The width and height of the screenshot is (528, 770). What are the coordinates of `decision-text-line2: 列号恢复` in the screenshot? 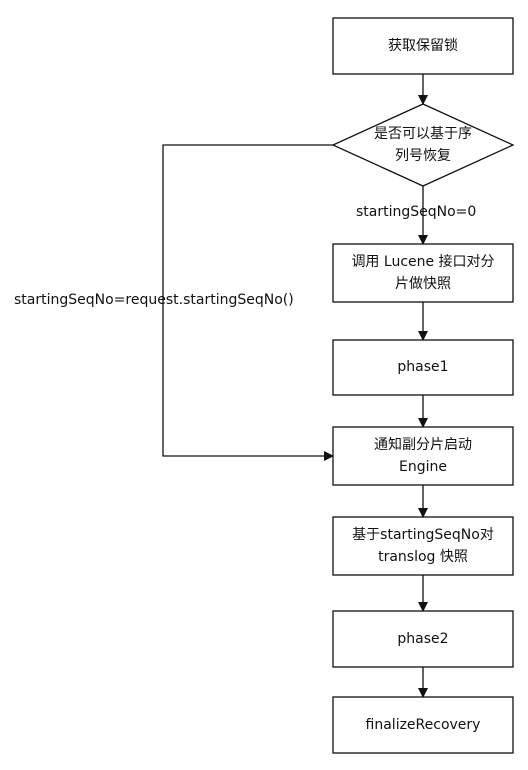 It's located at (423, 156).